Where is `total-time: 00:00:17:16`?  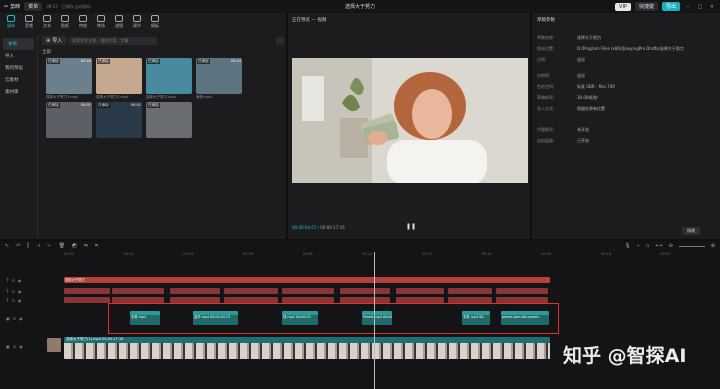
total-time: 00:00:17:16 is located at coordinates (332, 227).